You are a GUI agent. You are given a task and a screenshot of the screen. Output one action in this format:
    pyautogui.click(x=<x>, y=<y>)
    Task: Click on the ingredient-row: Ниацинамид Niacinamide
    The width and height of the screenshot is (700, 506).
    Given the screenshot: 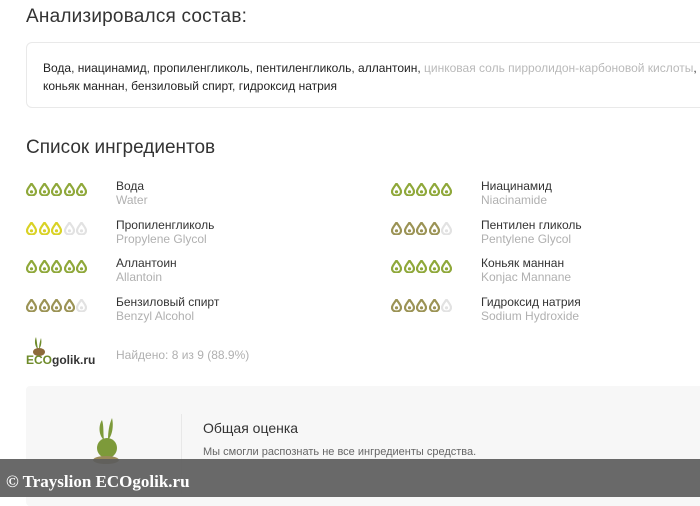 What is the action you would take?
    pyautogui.click(x=541, y=196)
    